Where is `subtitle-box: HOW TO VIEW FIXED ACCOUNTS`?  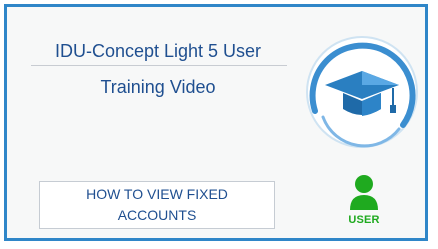 subtitle-box: HOW TO VIEW FIXED ACCOUNTS is located at coordinates (157, 205).